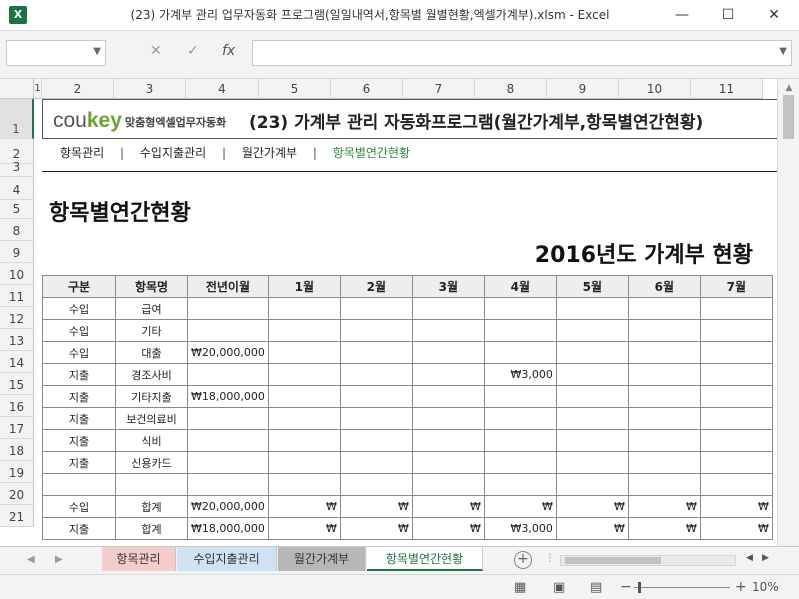 This screenshot has width=799, height=599. What do you see at coordinates (367, 89) in the screenshot?
I see `column-header: 6` at bounding box center [367, 89].